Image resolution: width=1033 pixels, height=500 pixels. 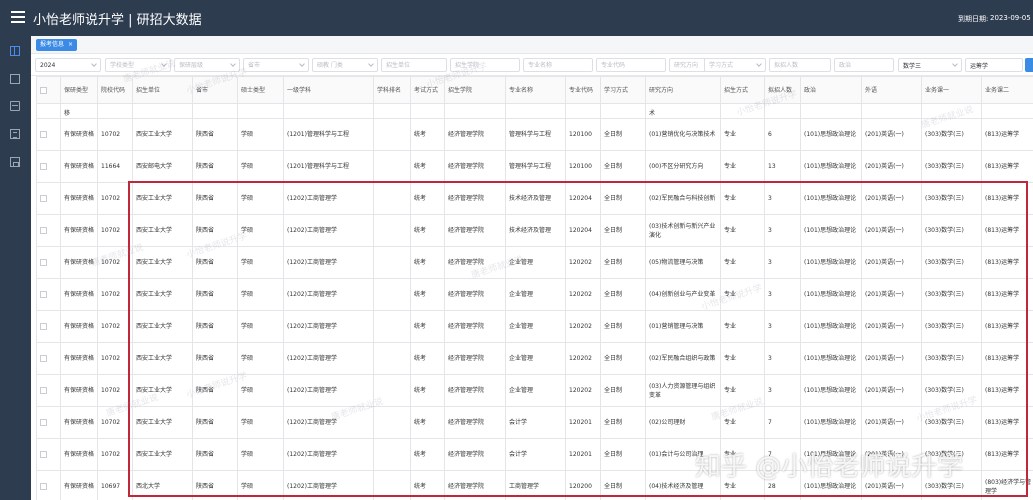 I want to click on table-cell: 10702, so click(x=115, y=454).